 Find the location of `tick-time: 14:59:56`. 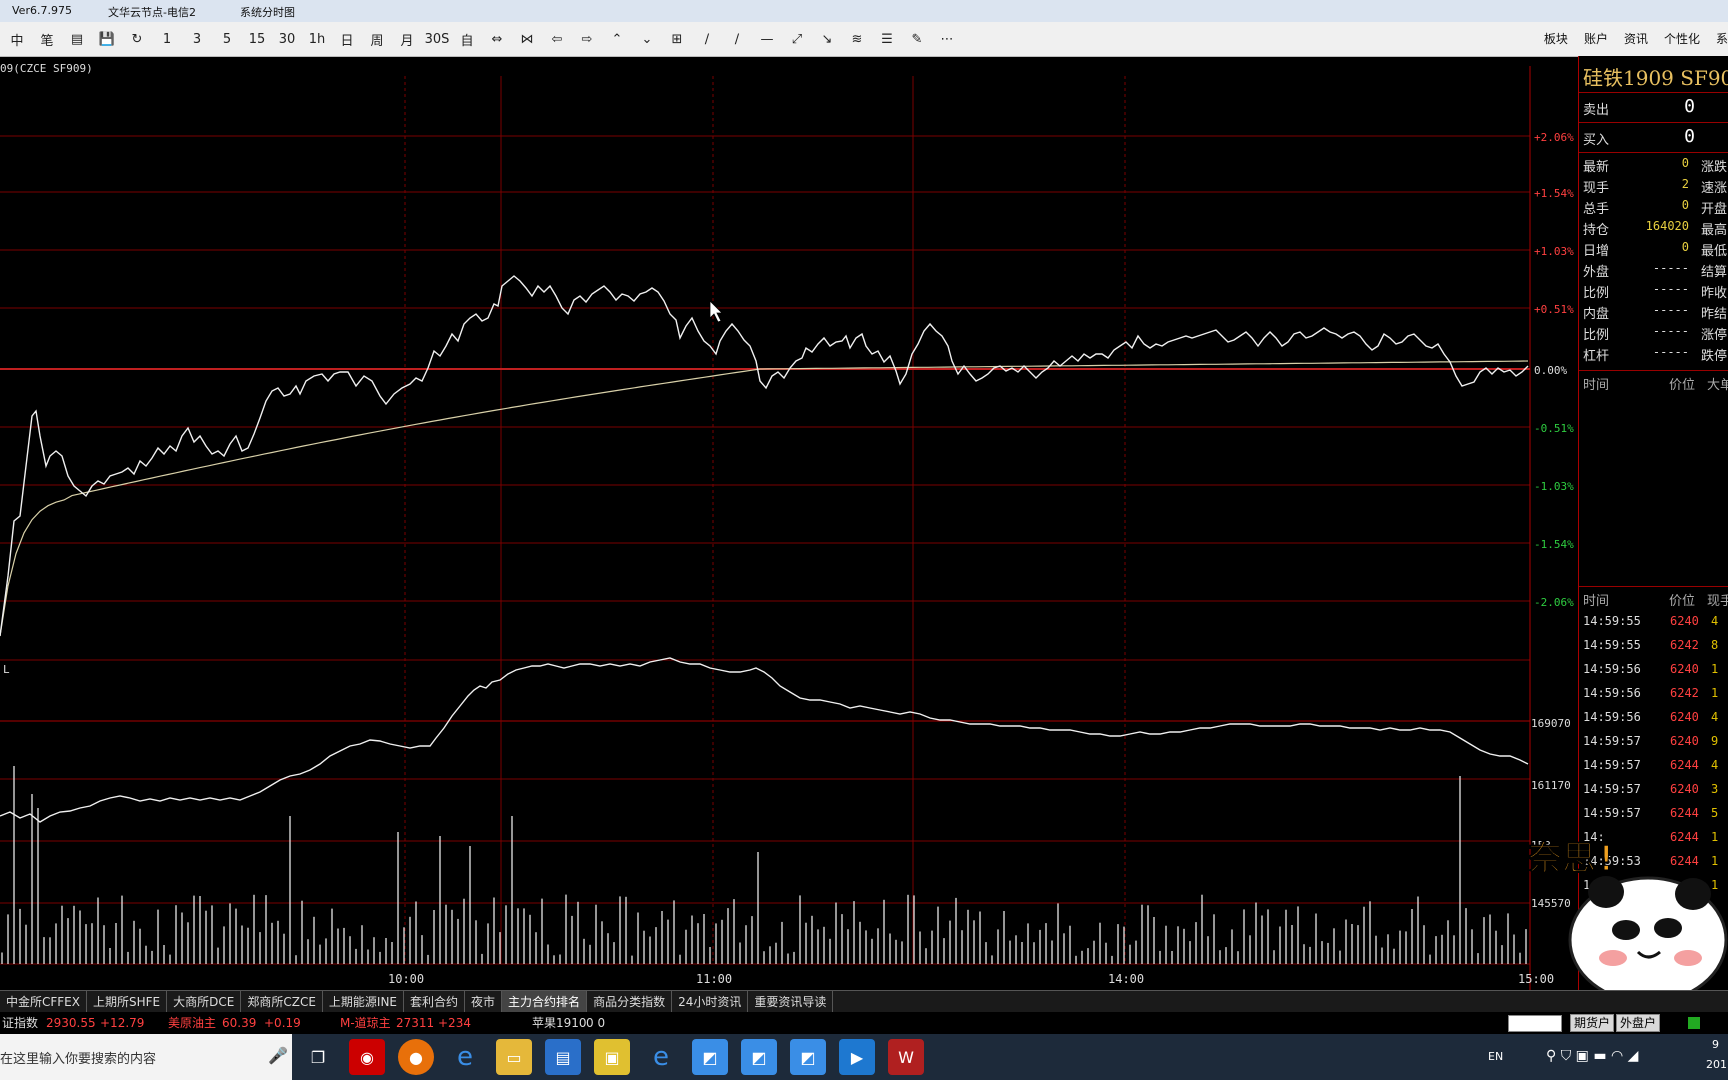

tick-time: 14:59:56 is located at coordinates (1612, 717).